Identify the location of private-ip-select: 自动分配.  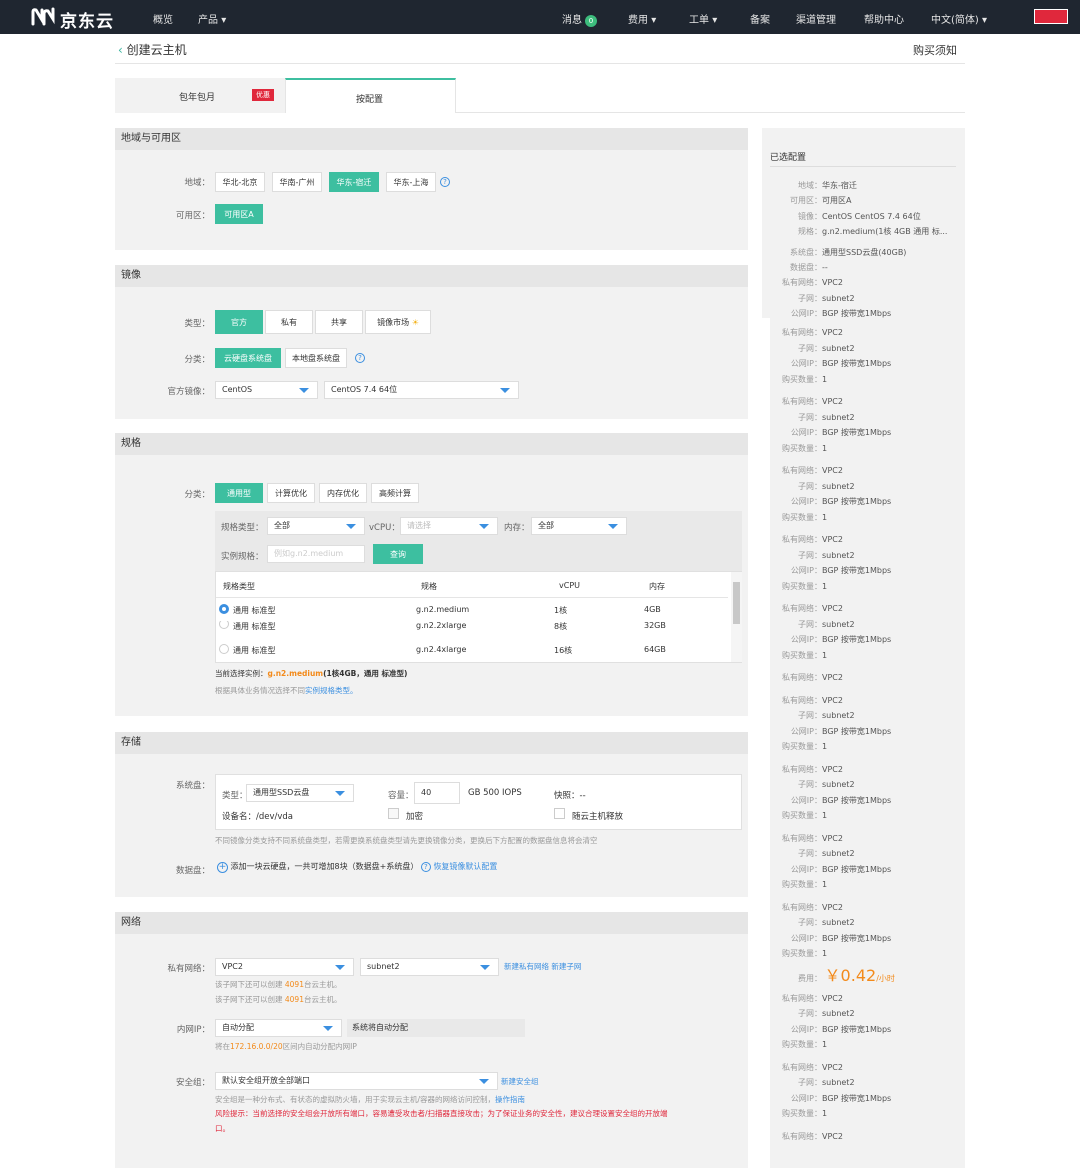
(278, 1028).